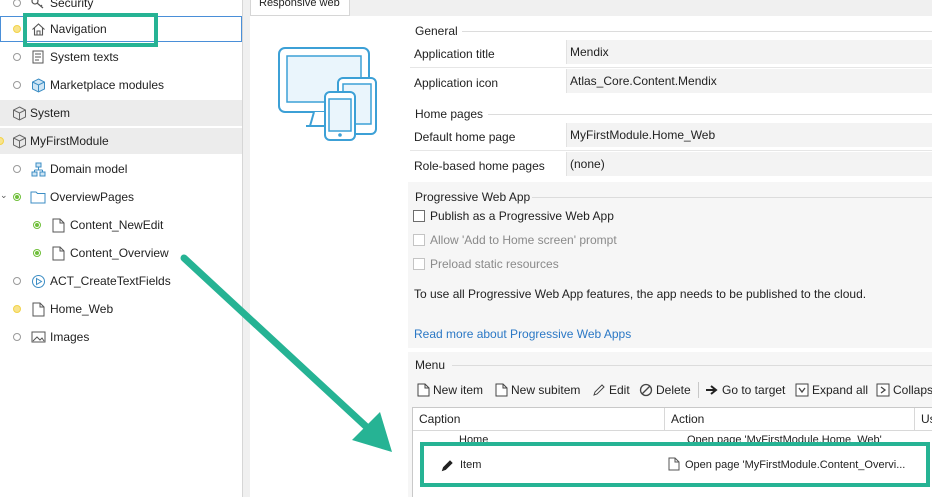 The image size is (932, 497). Describe the element at coordinates (749, 52) in the screenshot. I see `application-title-field: Mendix` at that location.